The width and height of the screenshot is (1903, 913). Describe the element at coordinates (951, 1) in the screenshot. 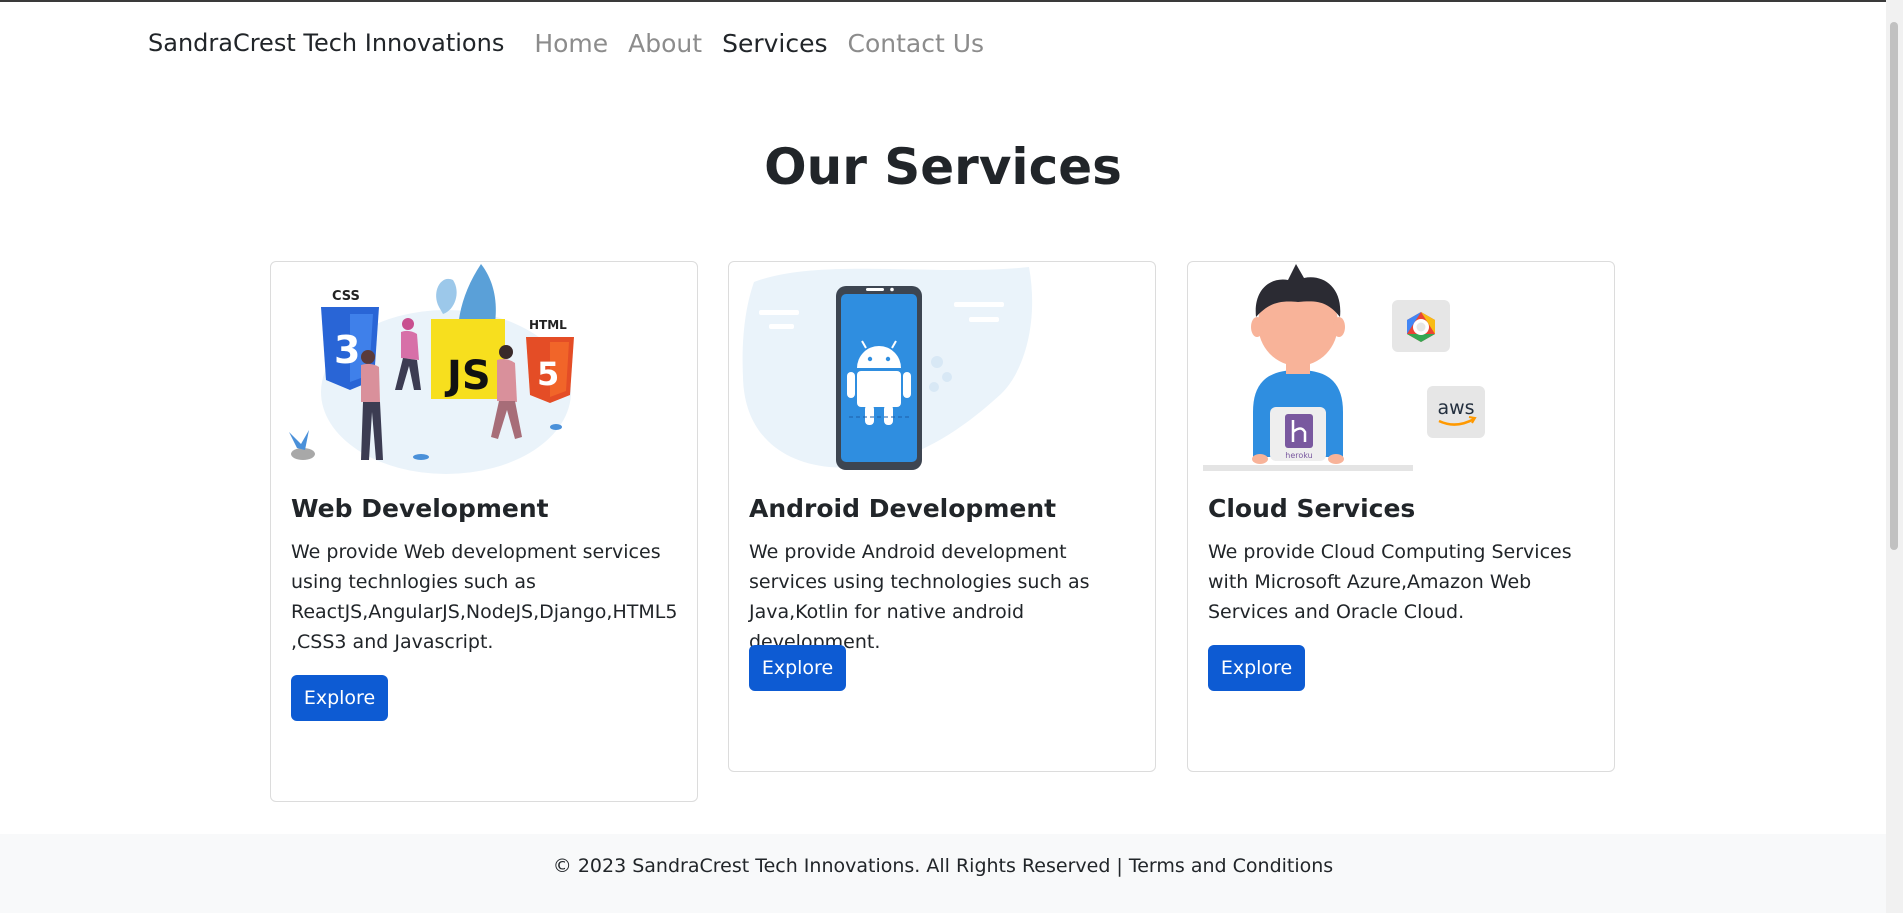

I see `window-top-border` at that location.